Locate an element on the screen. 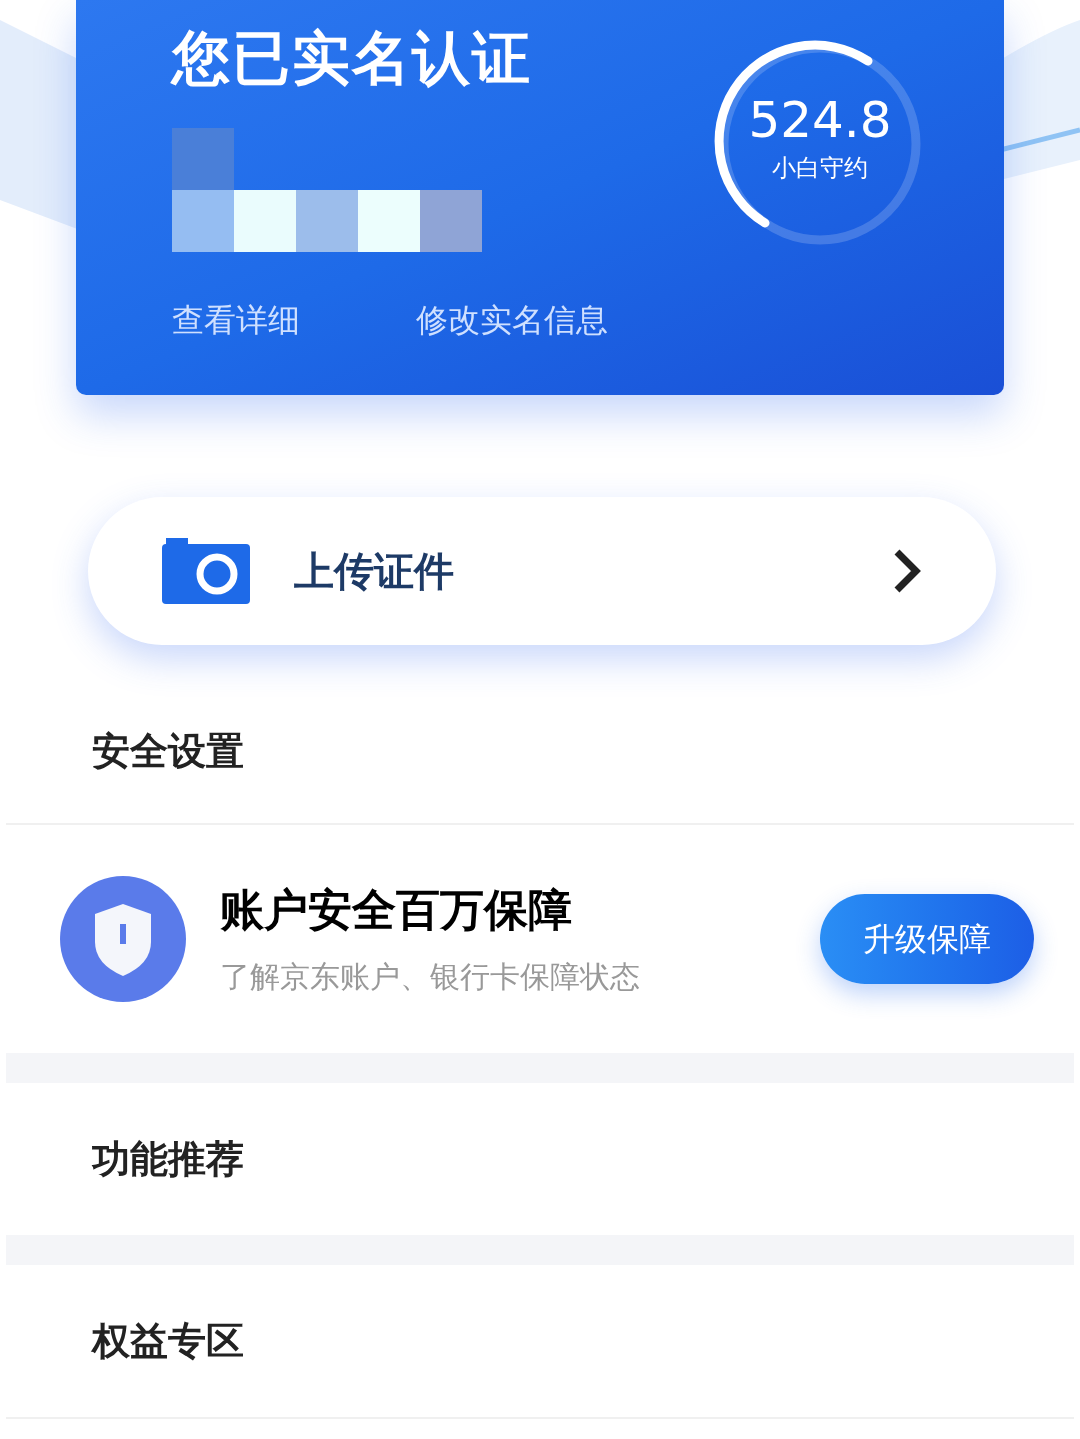 This screenshot has width=1080, height=1439. card-link: 修改实名信息 is located at coordinates (512, 320).